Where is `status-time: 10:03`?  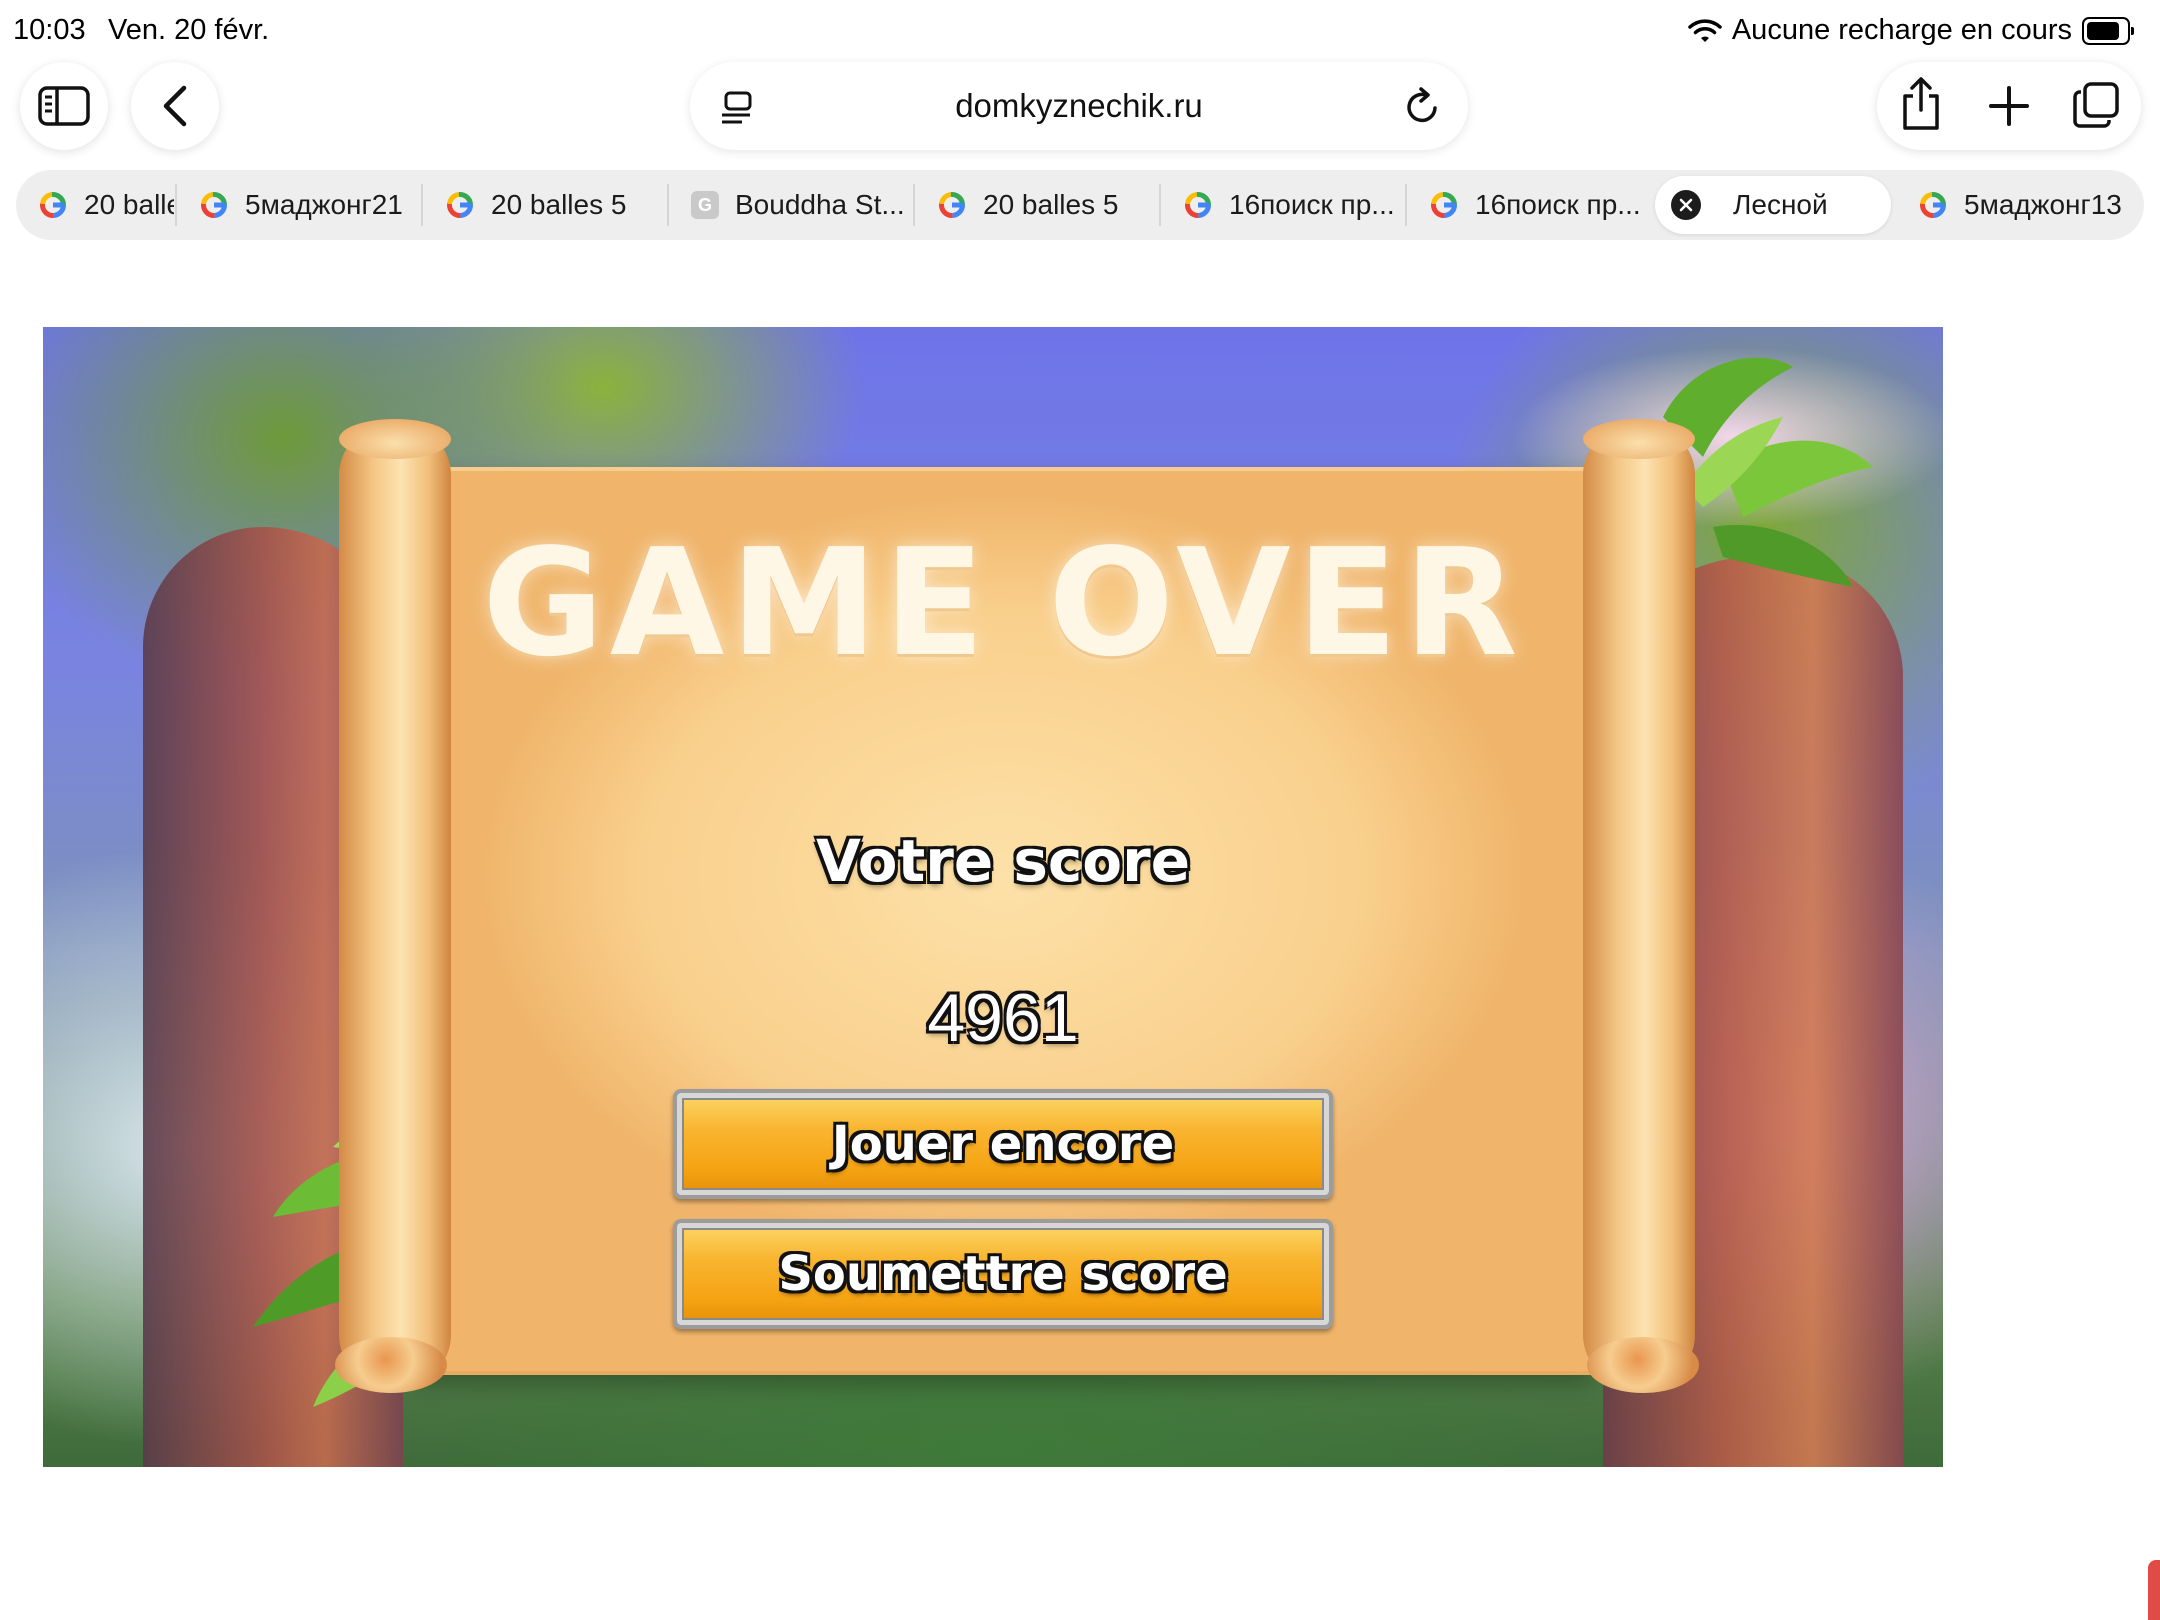 status-time: 10:03 is located at coordinates (49, 30).